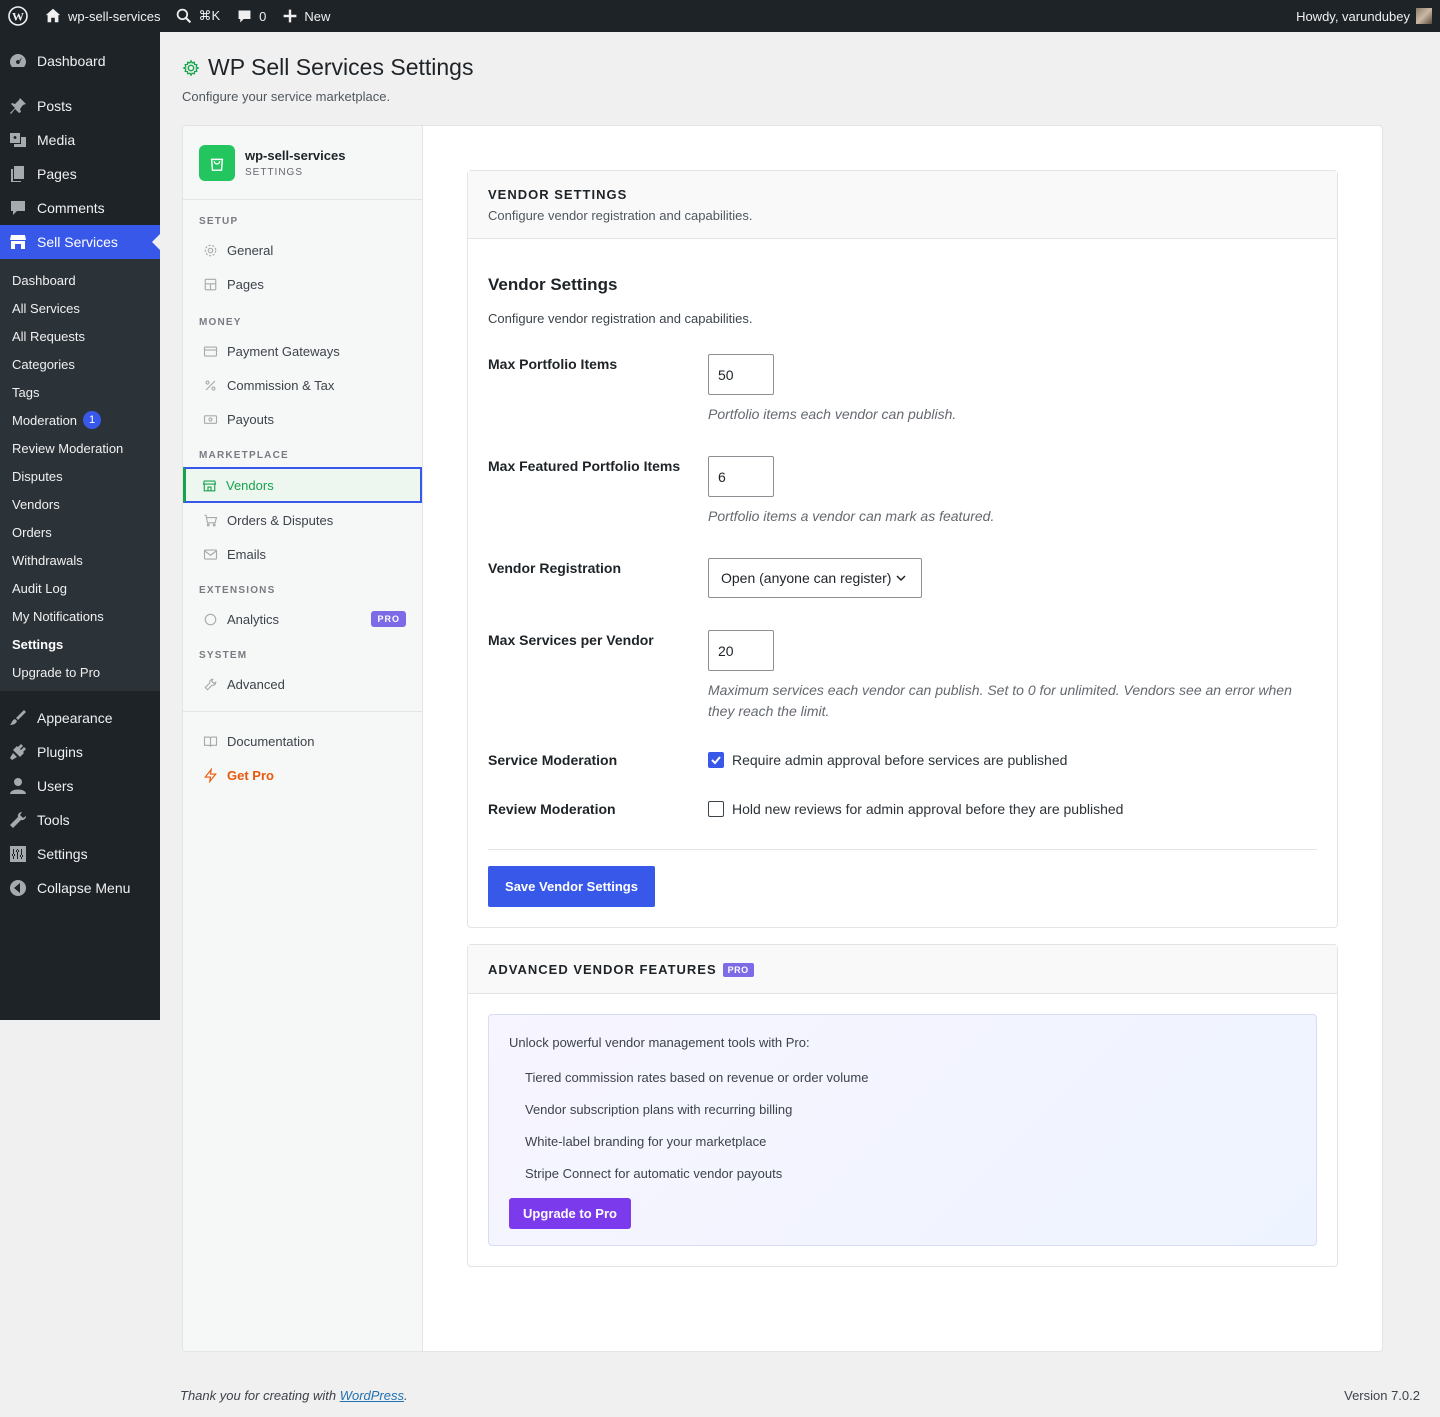  I want to click on menu-label: Plugins, so click(60, 752).